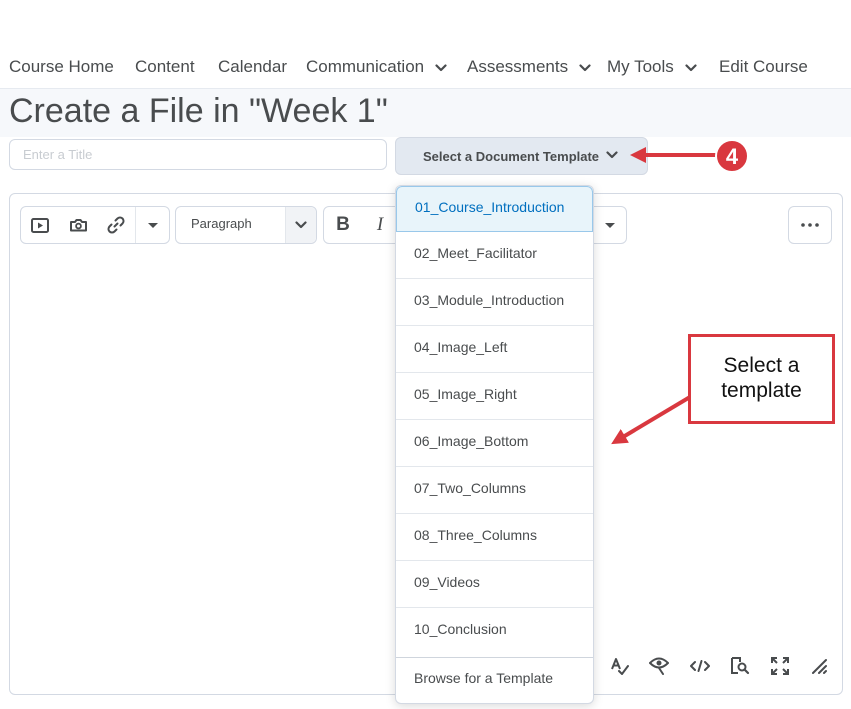 The height and width of the screenshot is (709, 851). I want to click on step-number-text: 4, so click(732, 156).